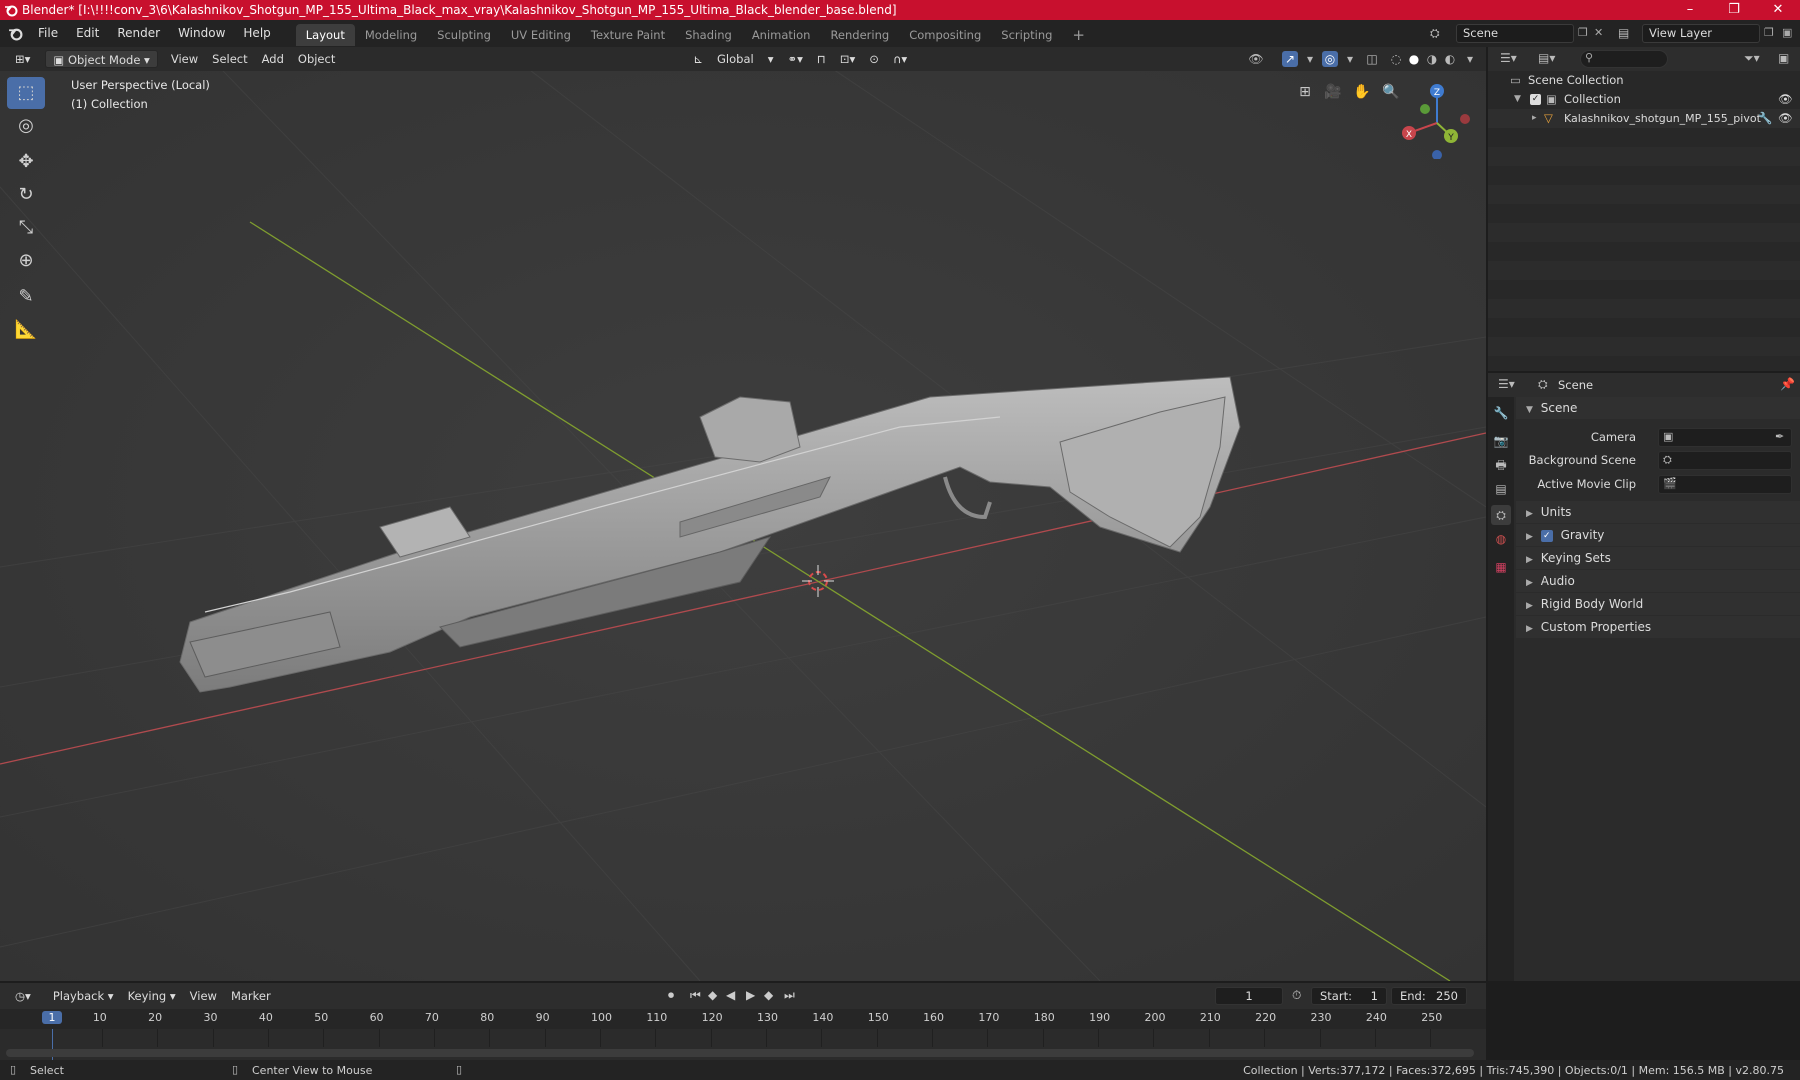  Describe the element at coordinates (1787, 384) in the screenshot. I see `pin-icon: 📌` at that location.